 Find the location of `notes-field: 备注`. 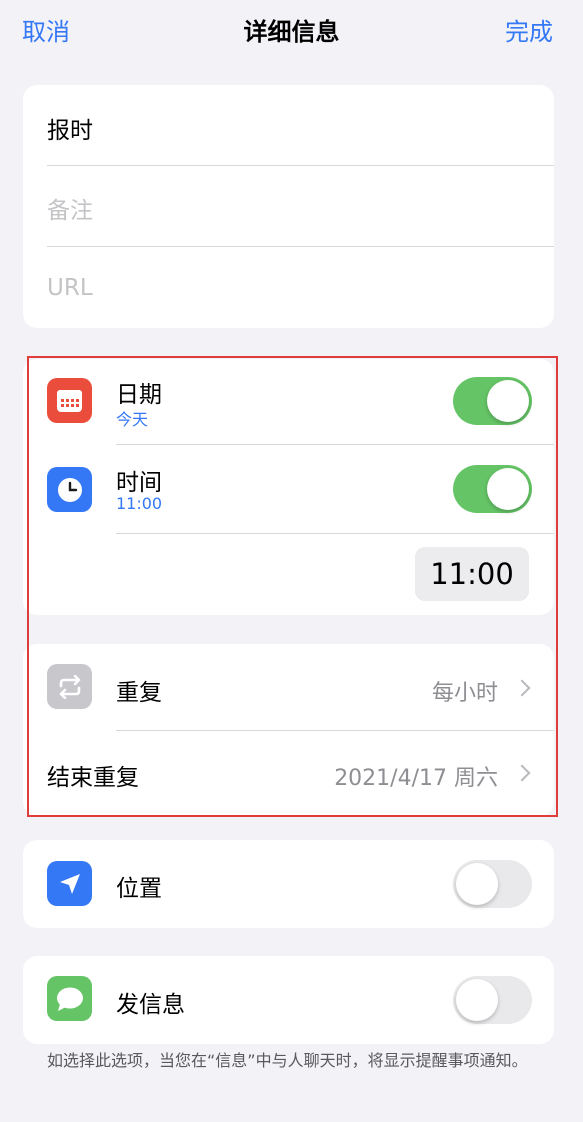

notes-field: 备注 is located at coordinates (300, 208).